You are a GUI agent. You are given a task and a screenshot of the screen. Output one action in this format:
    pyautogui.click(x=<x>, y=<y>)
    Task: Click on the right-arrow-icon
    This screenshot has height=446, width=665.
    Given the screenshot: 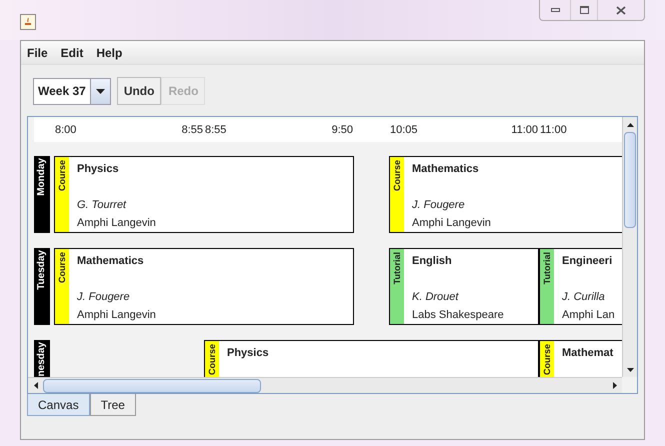 What is the action you would take?
    pyautogui.click(x=614, y=385)
    